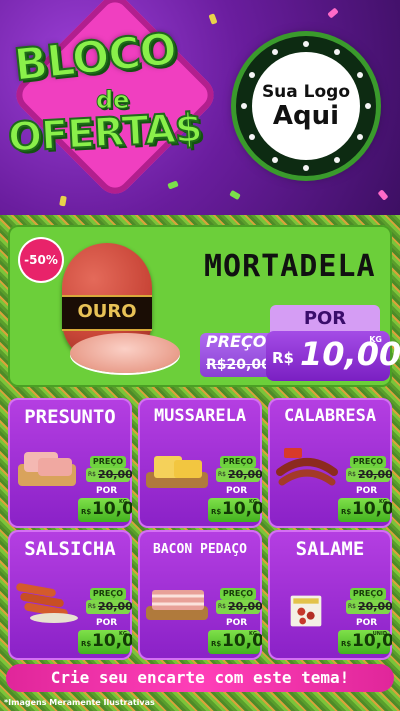 The height and width of the screenshot is (711, 400). Describe the element at coordinates (177, 472) in the screenshot. I see `cheese-icon` at that location.